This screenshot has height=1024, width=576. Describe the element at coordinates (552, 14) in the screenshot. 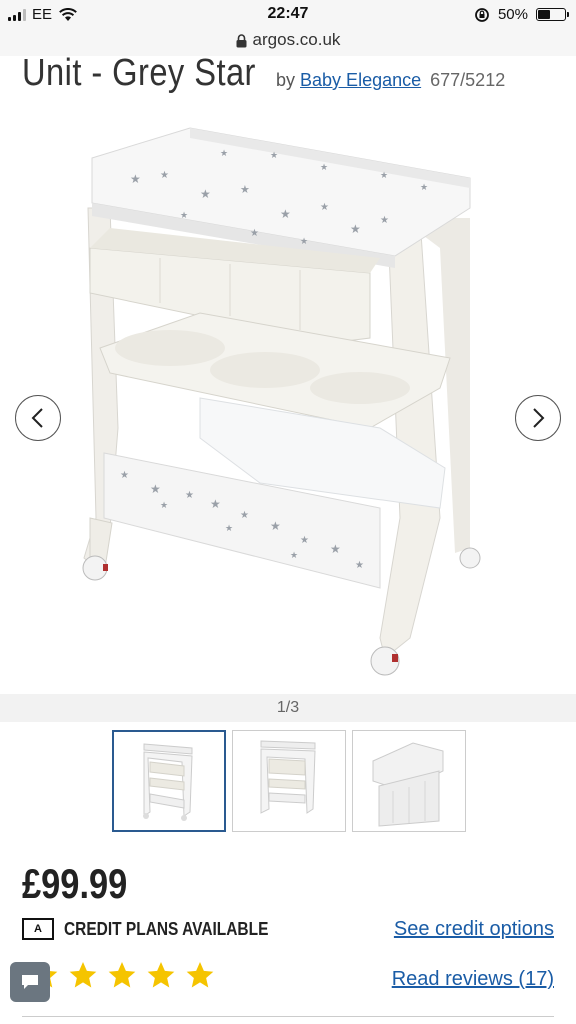

I see `battery-icon` at that location.